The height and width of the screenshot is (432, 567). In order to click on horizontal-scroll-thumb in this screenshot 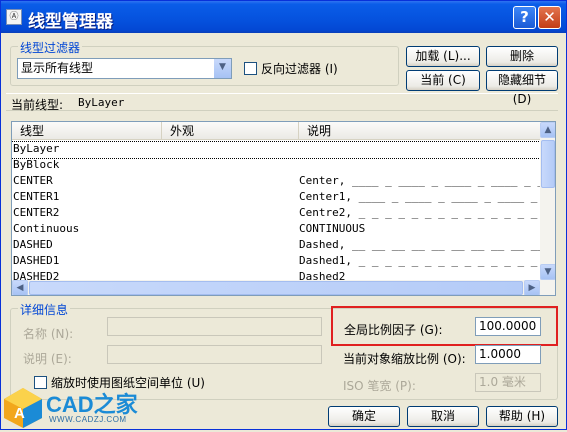, I will do `click(276, 288)`.